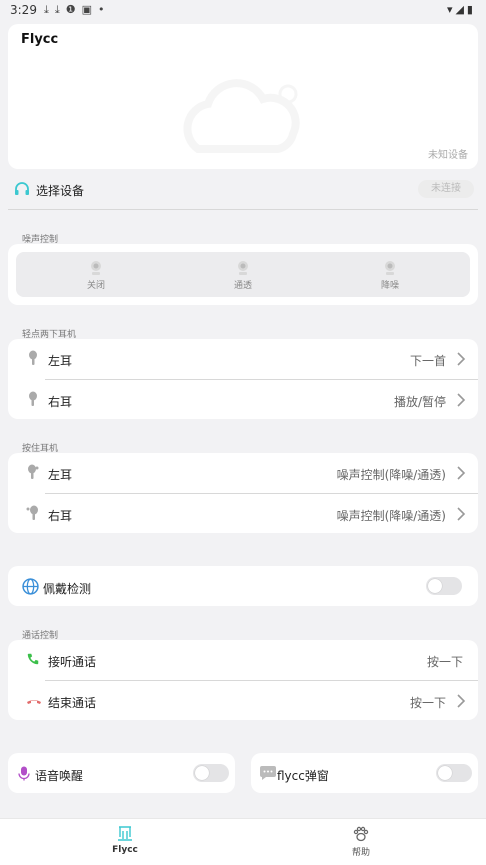 This screenshot has height=865, width=486. What do you see at coordinates (361, 834) in the screenshot?
I see `paw-icon` at bounding box center [361, 834].